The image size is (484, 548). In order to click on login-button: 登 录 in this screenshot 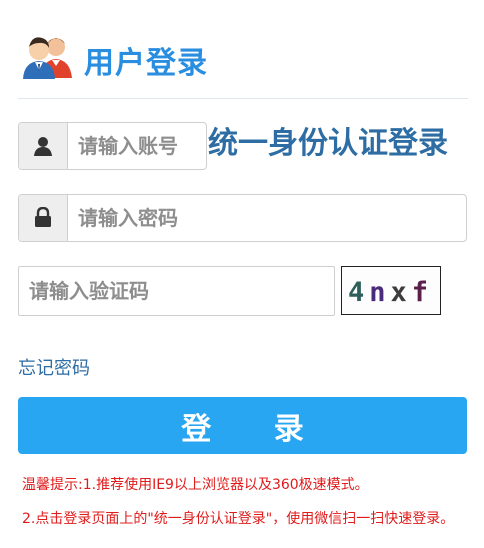, I will do `click(242, 425)`.